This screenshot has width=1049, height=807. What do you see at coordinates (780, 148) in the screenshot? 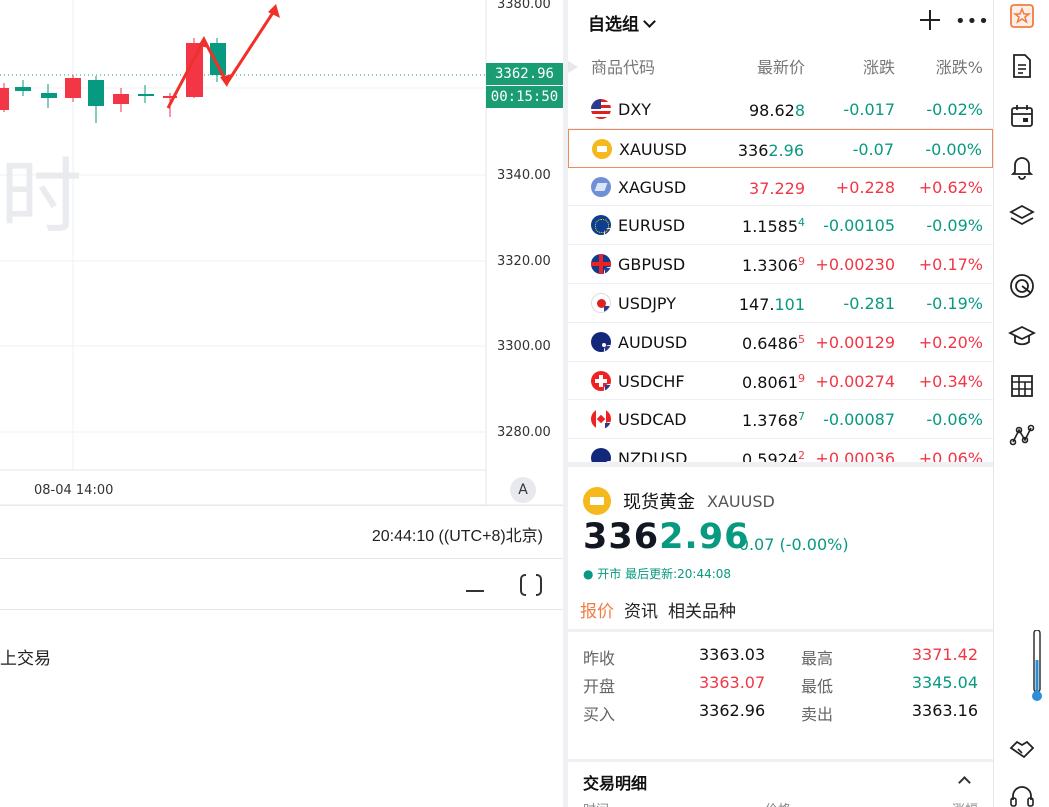
I see `watchlist-row-xauusd: XAUUSD 3362.96 -0.07 -0.00%` at bounding box center [780, 148].